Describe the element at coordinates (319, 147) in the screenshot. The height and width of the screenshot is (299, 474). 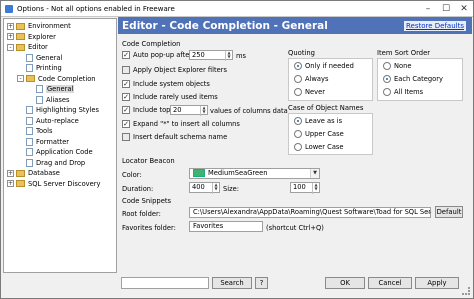
I see `case-option: Lower Case` at that location.